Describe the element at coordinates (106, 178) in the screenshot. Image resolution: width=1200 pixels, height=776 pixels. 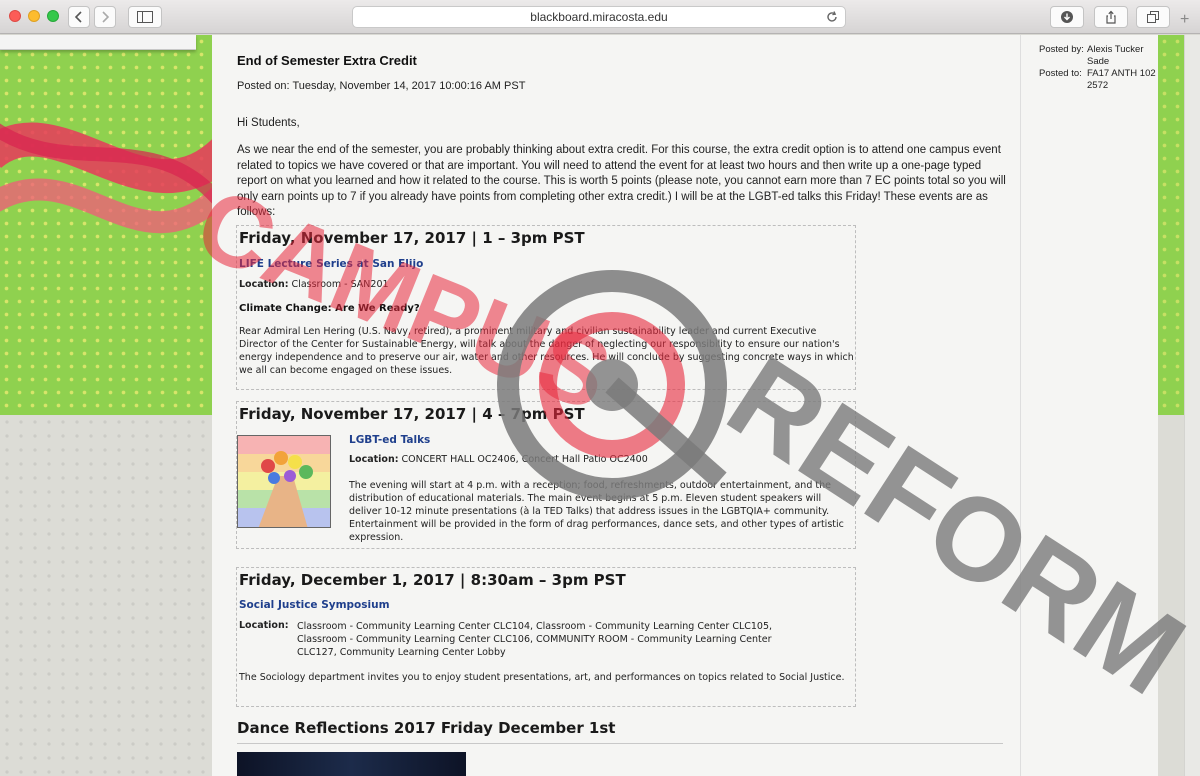
I see `decorative-swirl-graphic` at that location.